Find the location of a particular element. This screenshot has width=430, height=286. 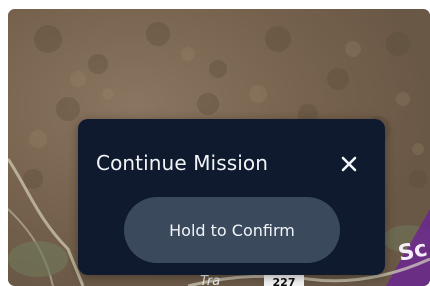

hold-to-confirm-button: Hold to Confirm is located at coordinates (232, 230).